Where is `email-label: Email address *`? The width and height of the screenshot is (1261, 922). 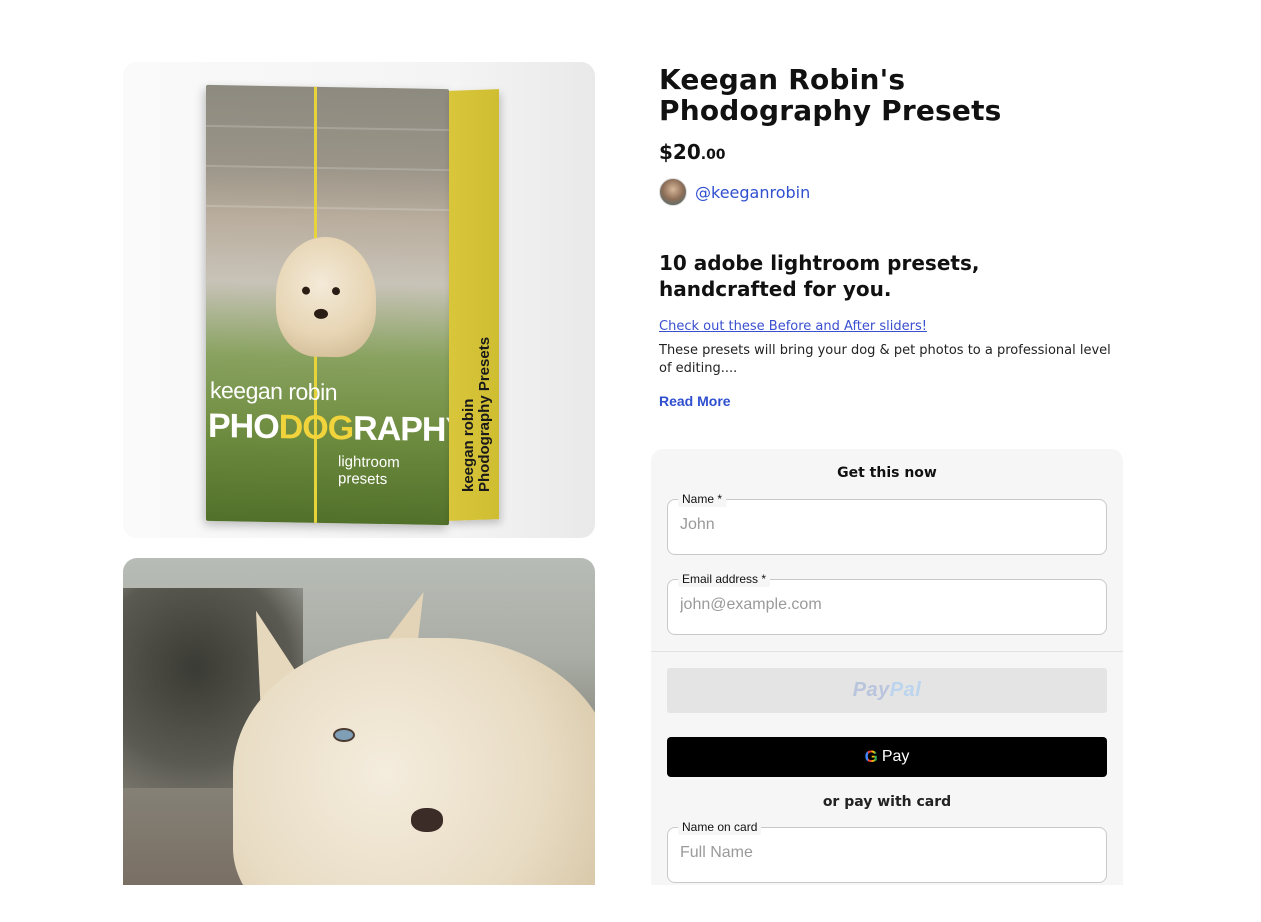
email-label: Email address * is located at coordinates (724, 579).